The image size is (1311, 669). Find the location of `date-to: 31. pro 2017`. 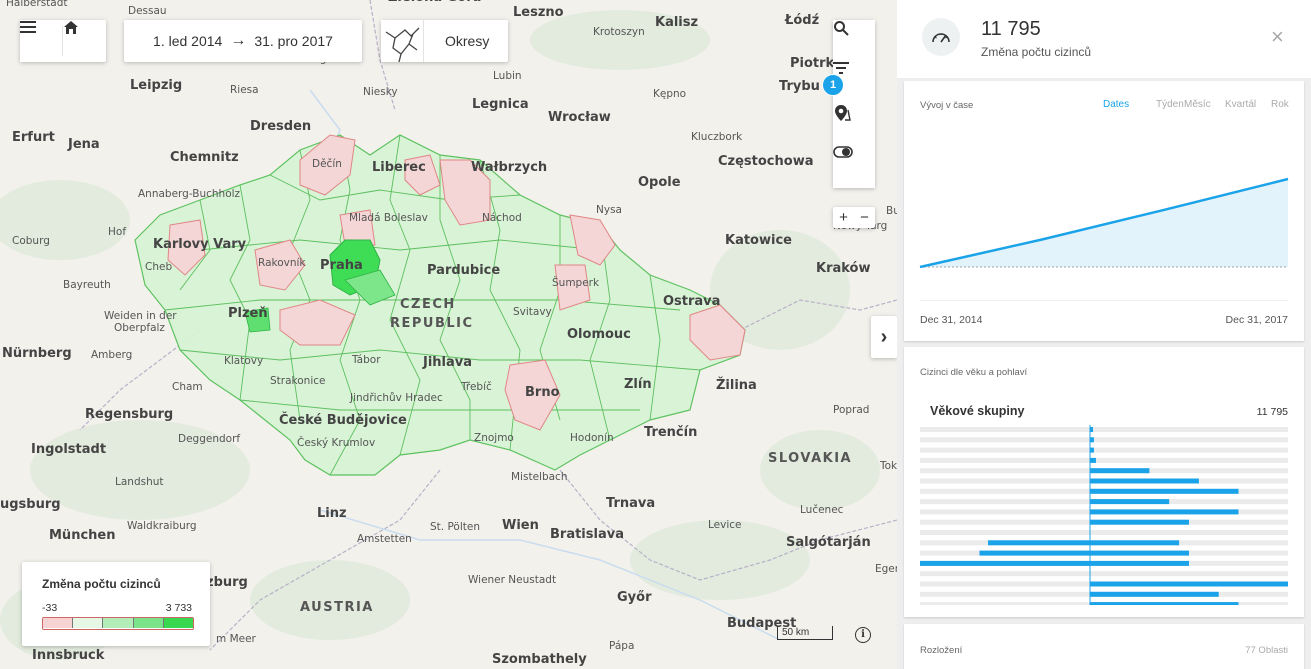

date-to: 31. pro 2017 is located at coordinates (293, 41).